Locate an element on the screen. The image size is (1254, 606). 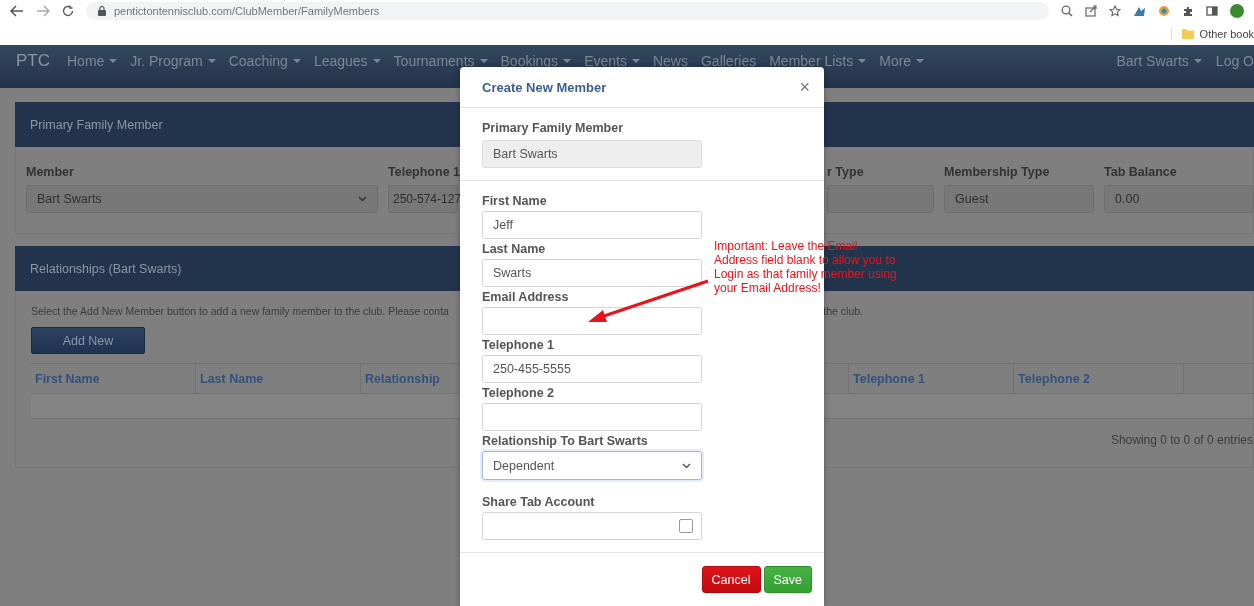
column-header: Telephone 1 is located at coordinates (931, 378).